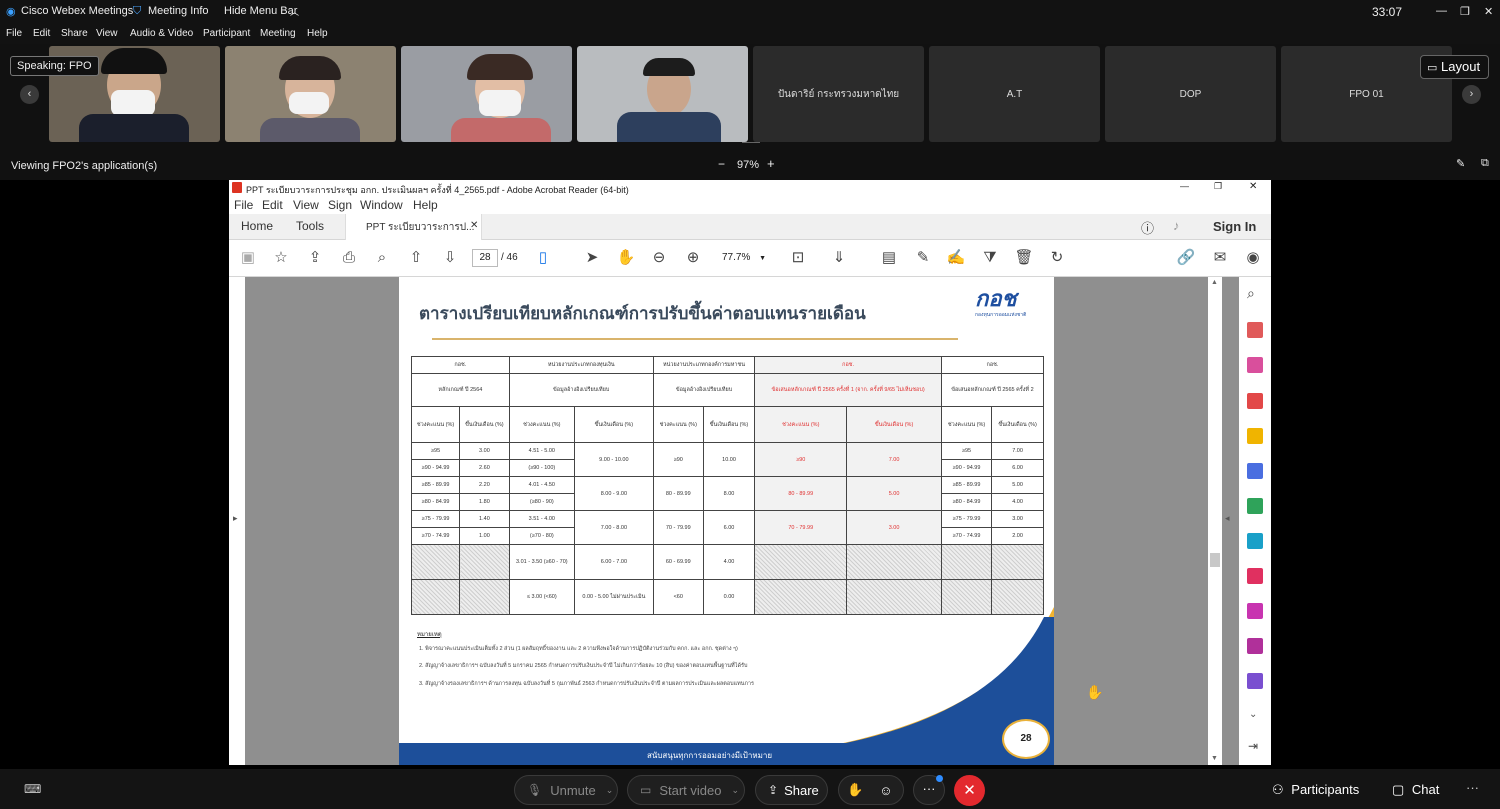 This screenshot has width=1500, height=809. Describe the element at coordinates (381, 205) in the screenshot. I see `acrobat-menu-window: Window` at that location.